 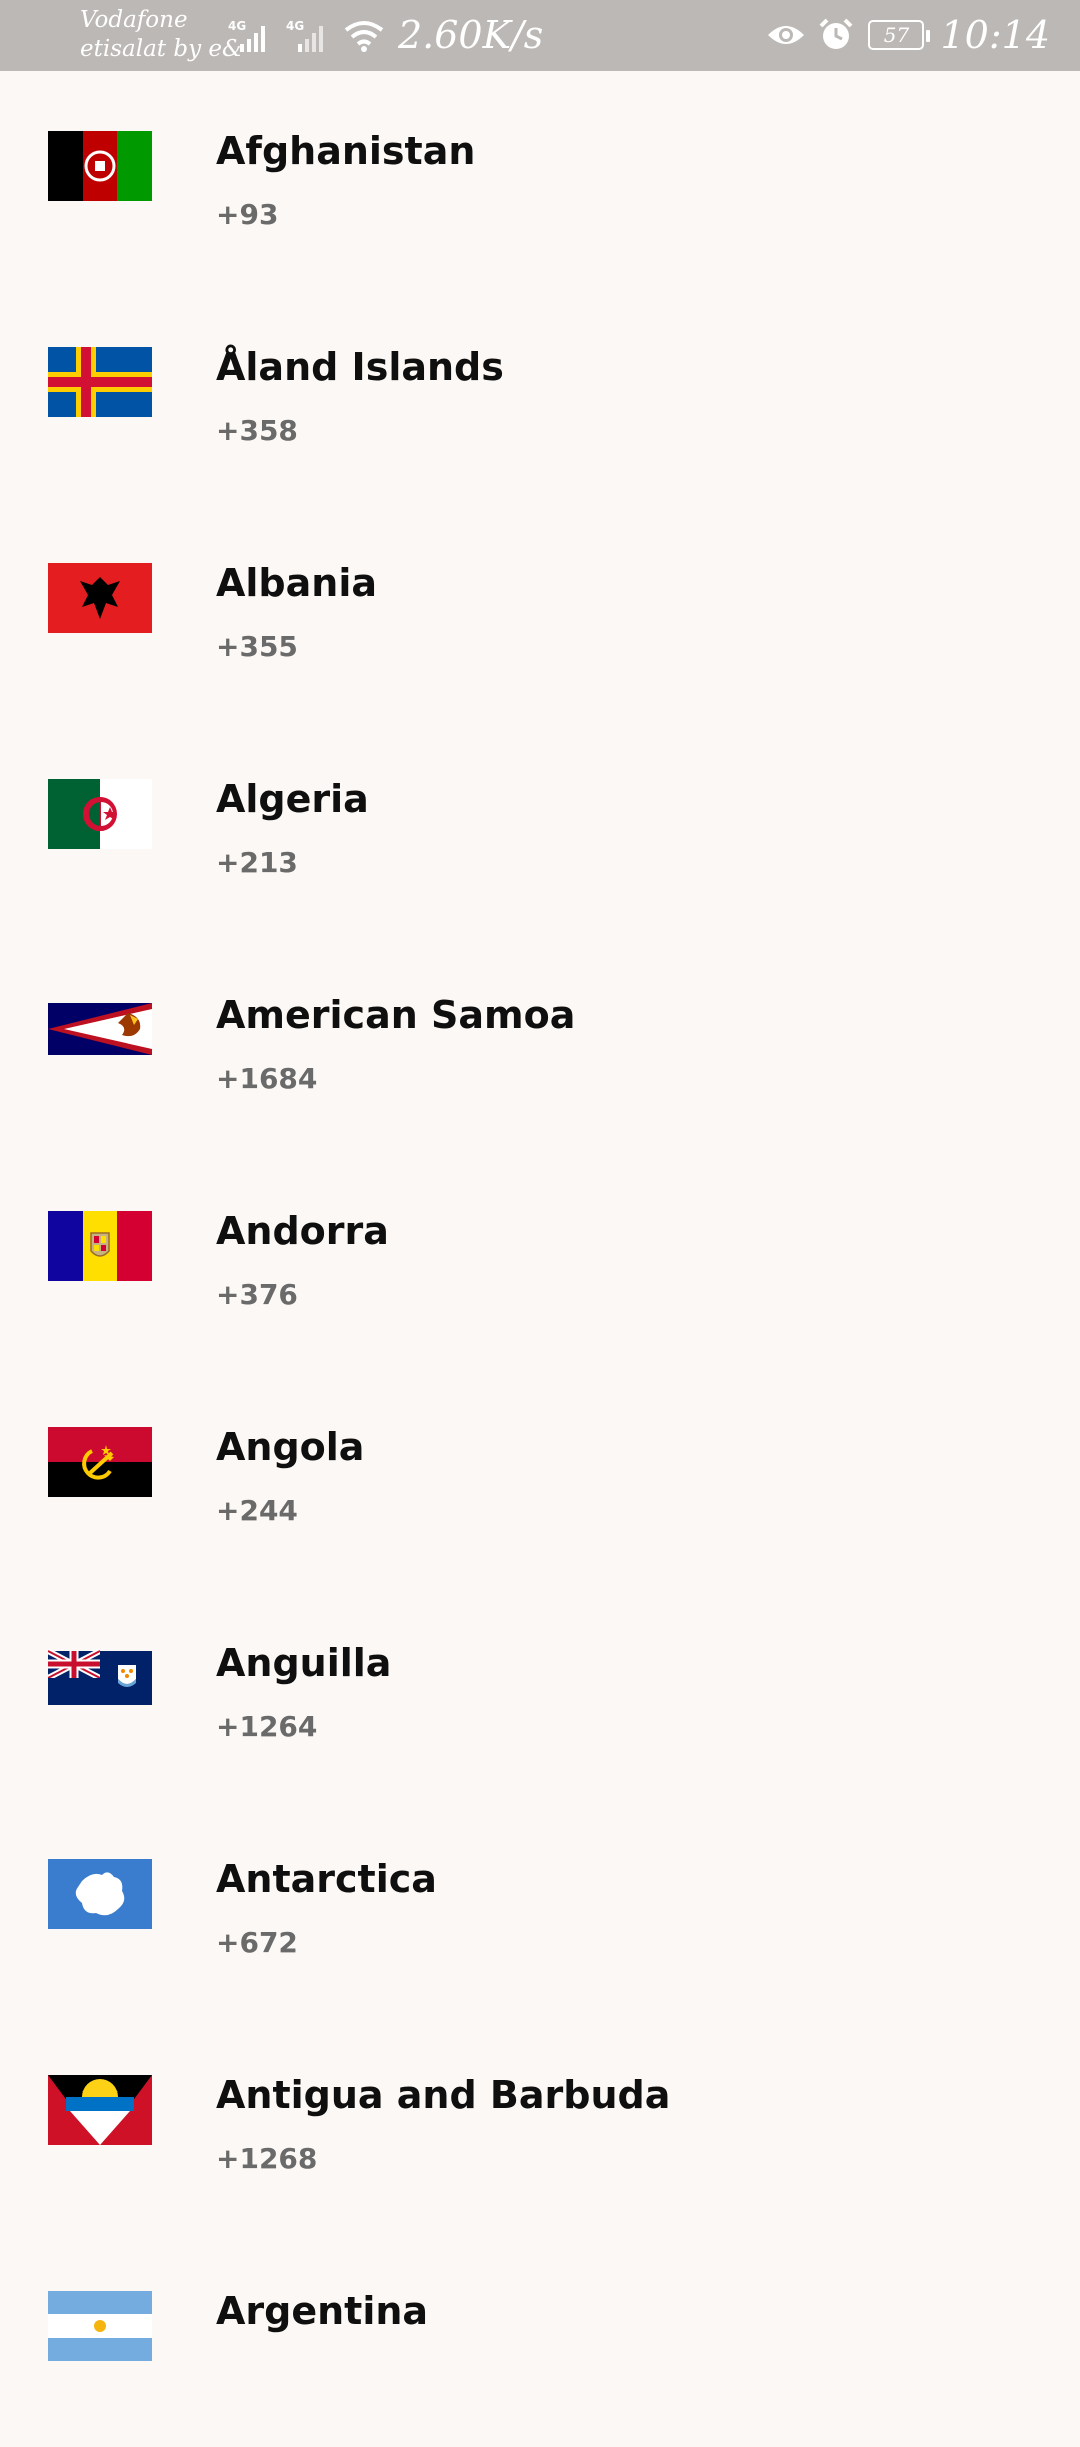 I want to click on battery-icon: 57, so click(x=899, y=35).